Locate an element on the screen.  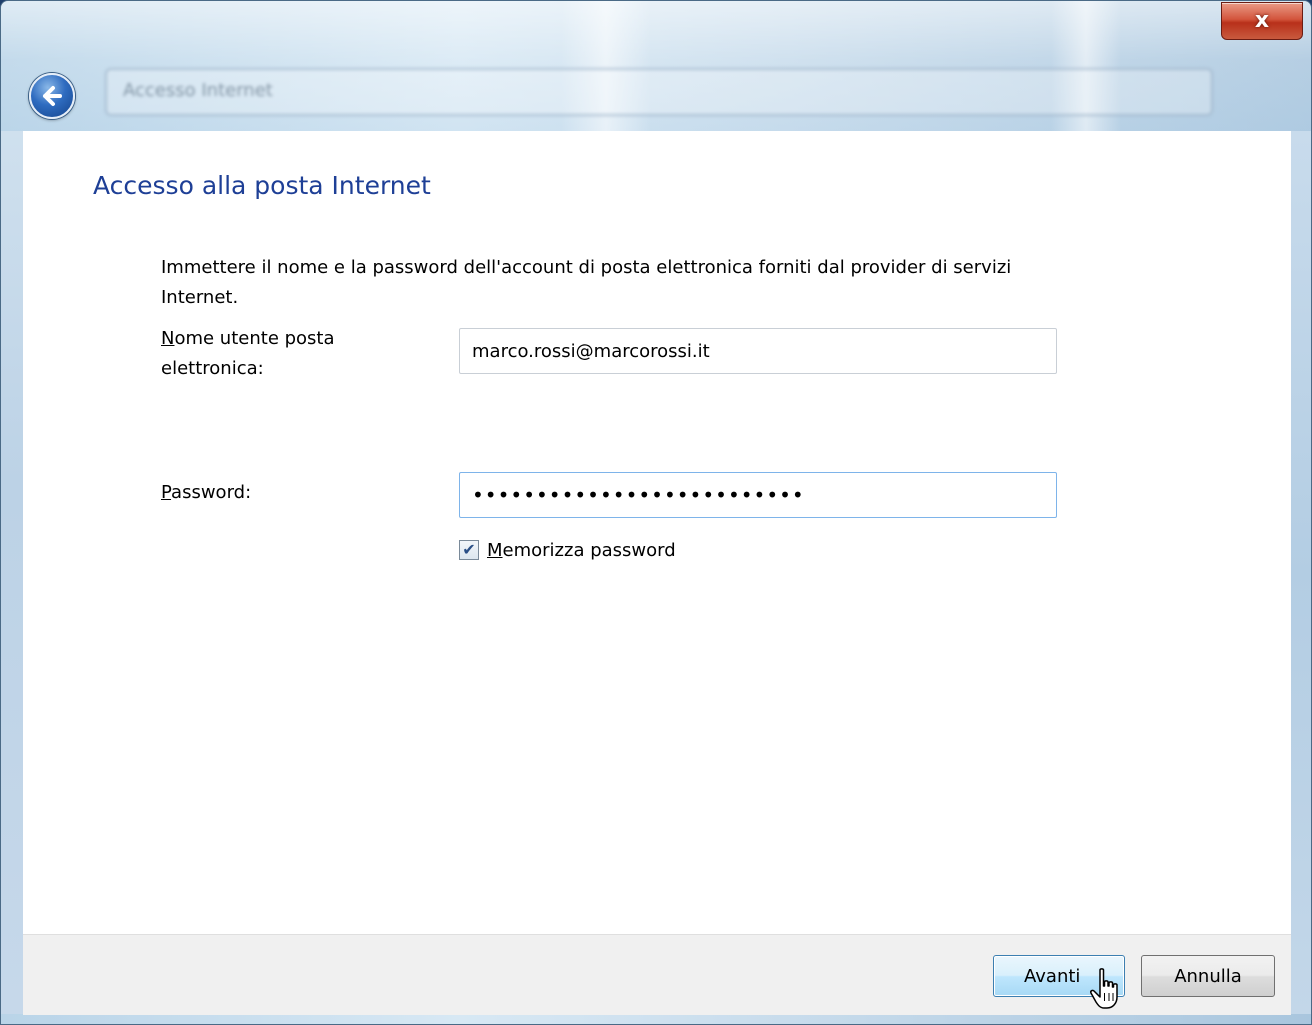
password-label-text: assword: is located at coordinates (211, 492).